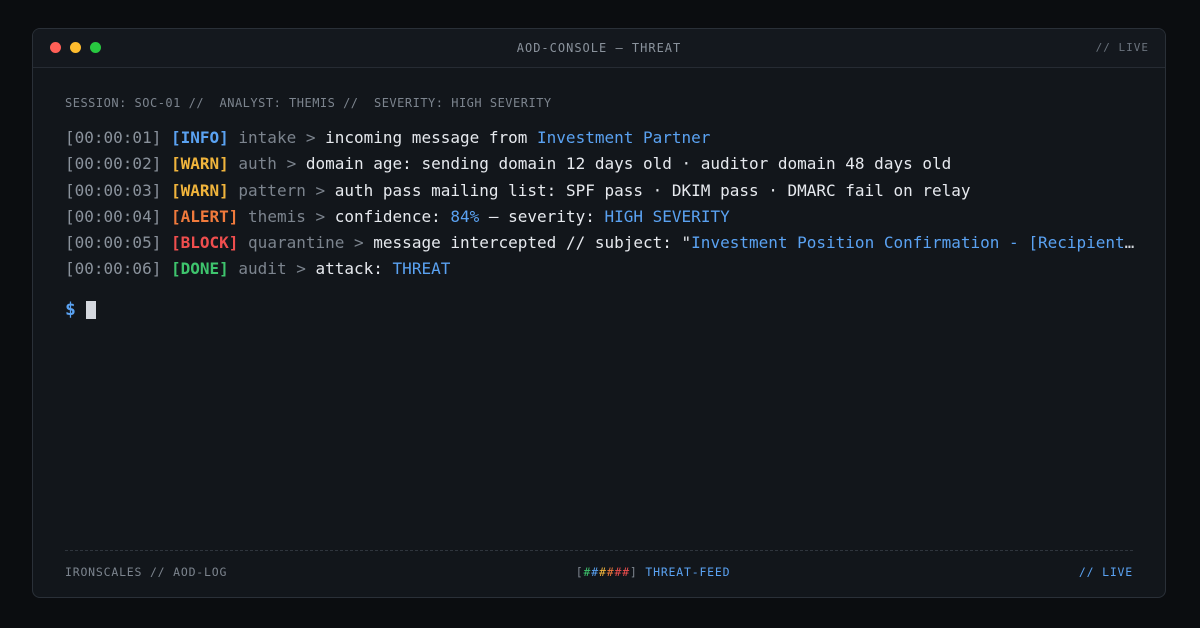 The image size is (1200, 628). Describe the element at coordinates (667, 216) in the screenshot. I see `severity-value: HIGH SEVERITY` at that location.